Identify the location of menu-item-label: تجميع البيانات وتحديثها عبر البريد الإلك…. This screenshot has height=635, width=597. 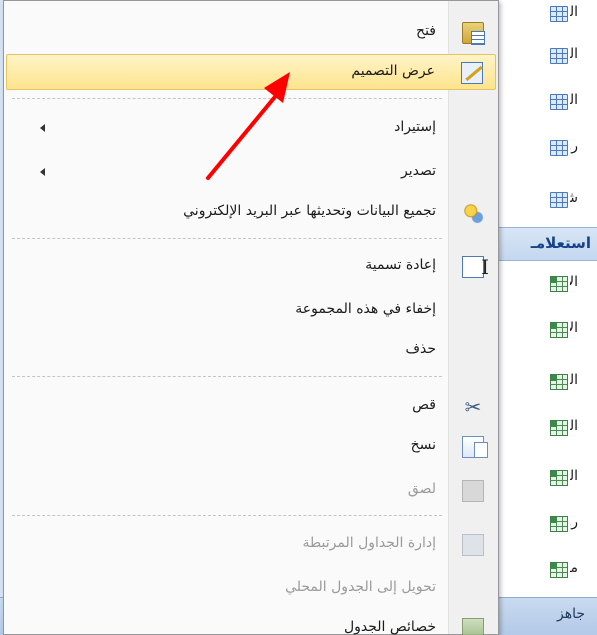
(309, 211).